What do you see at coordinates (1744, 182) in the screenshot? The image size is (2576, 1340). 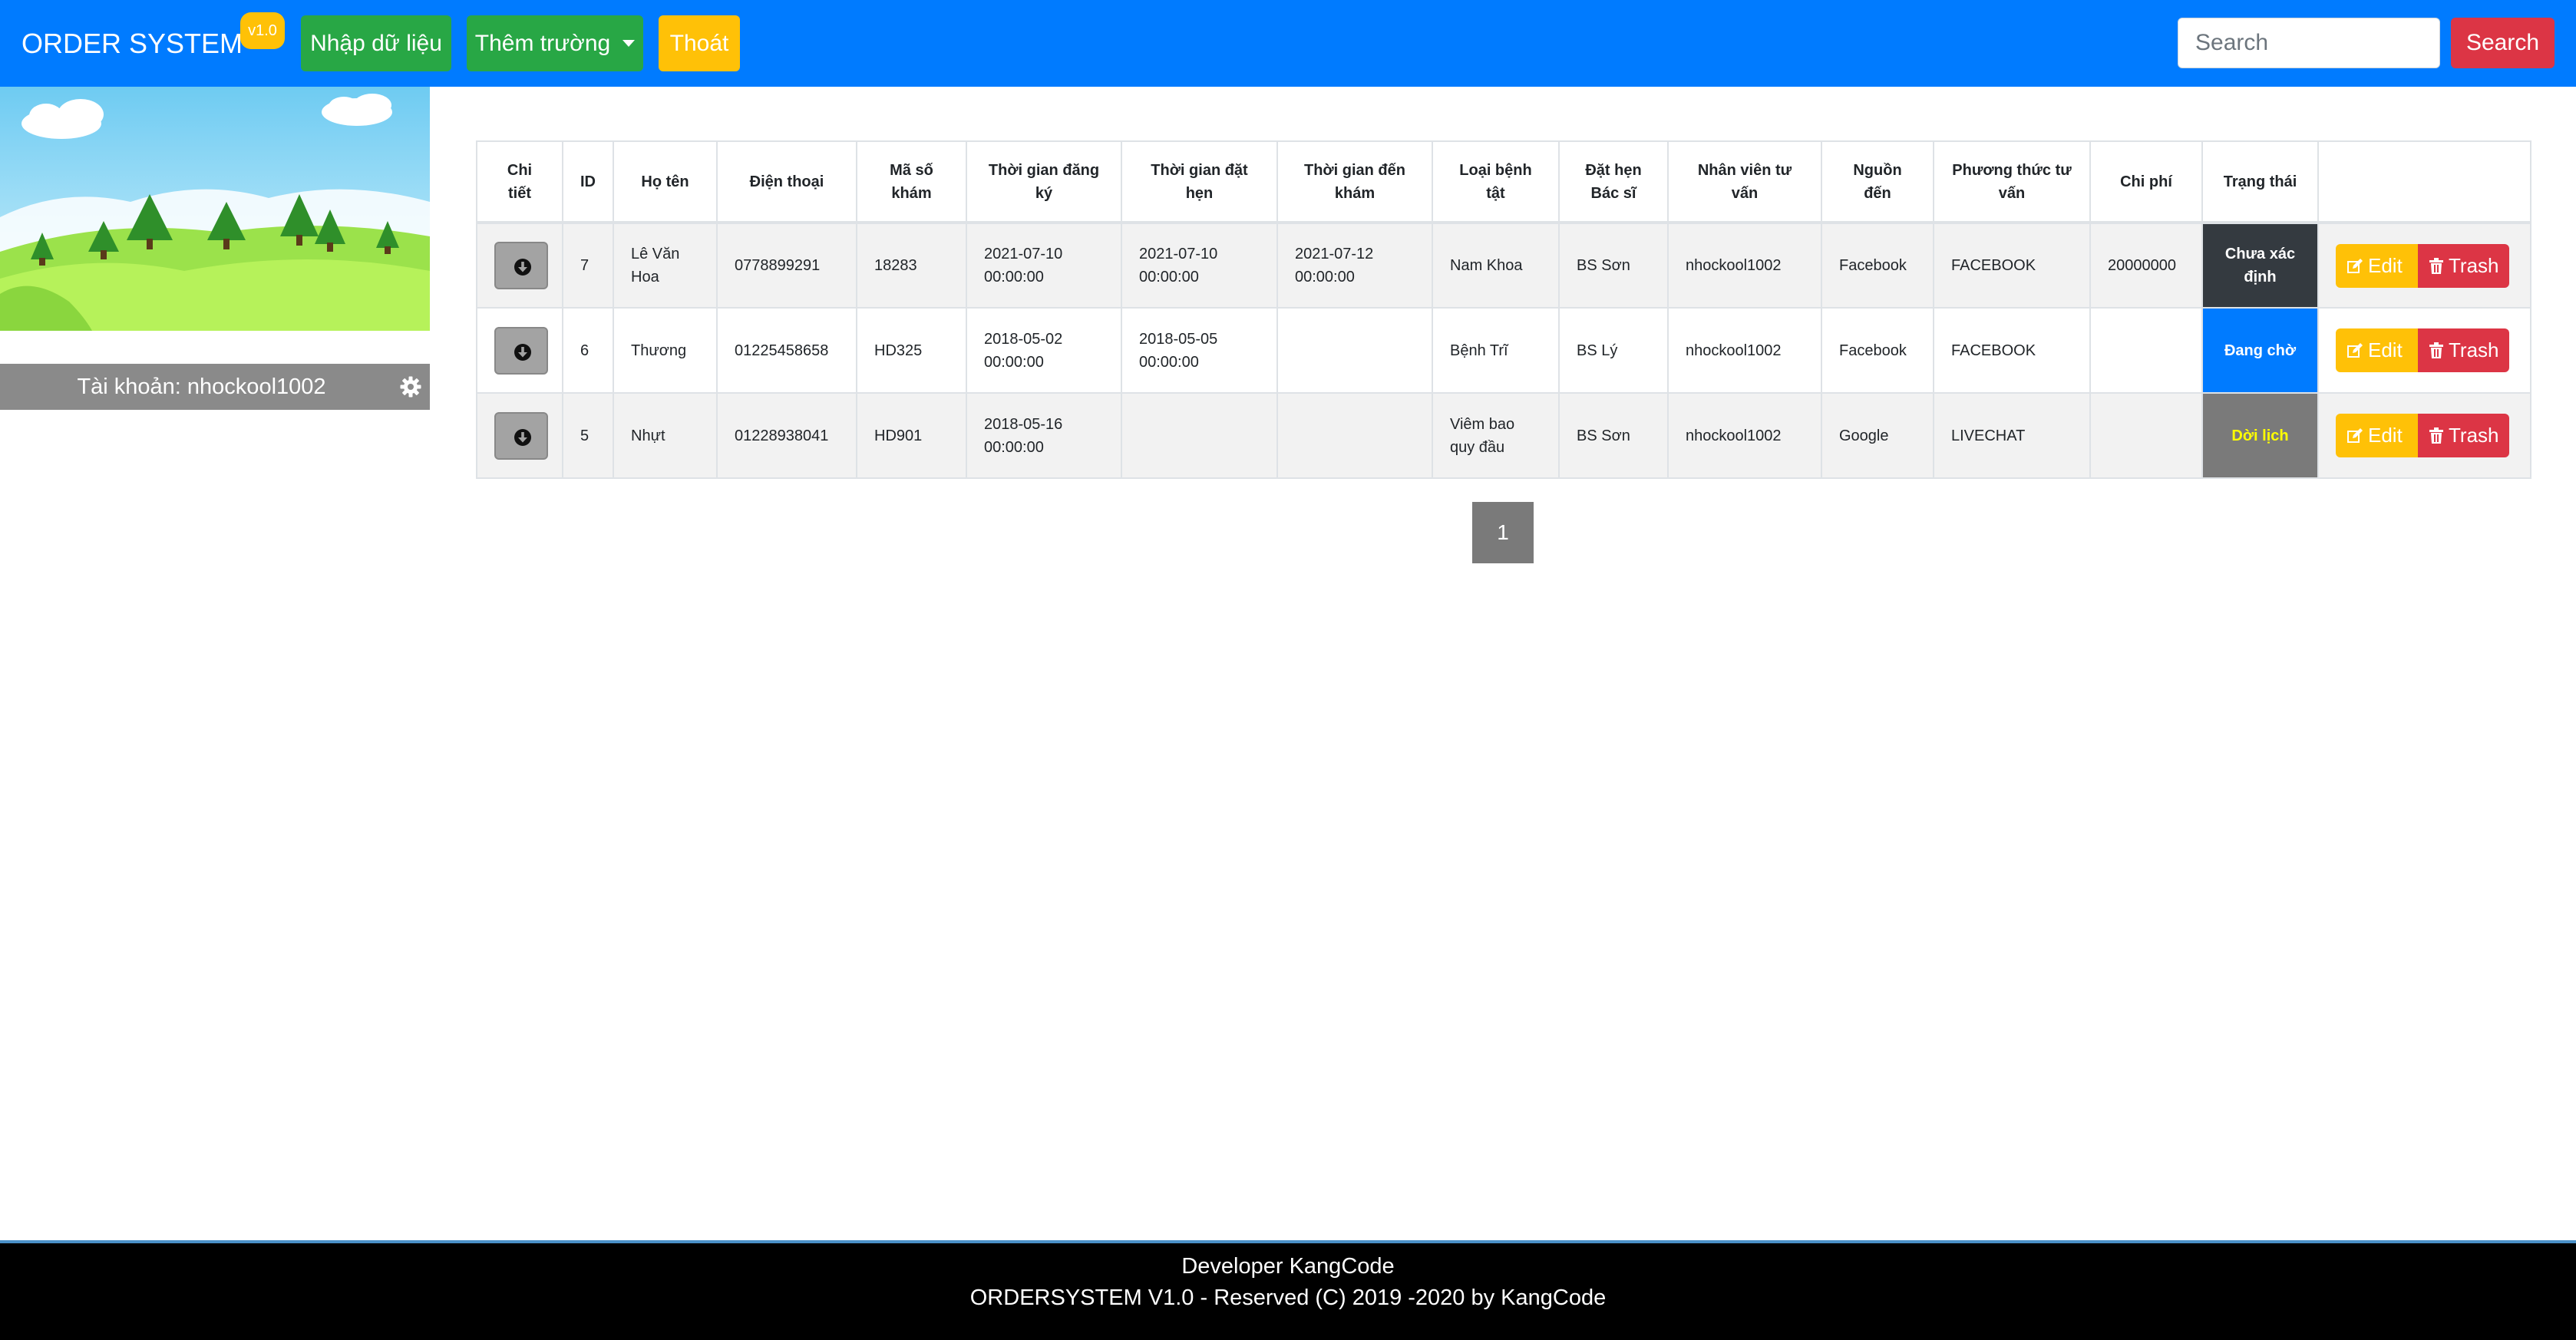 I see `header-staff: Nhân viên tư vấn` at bounding box center [1744, 182].